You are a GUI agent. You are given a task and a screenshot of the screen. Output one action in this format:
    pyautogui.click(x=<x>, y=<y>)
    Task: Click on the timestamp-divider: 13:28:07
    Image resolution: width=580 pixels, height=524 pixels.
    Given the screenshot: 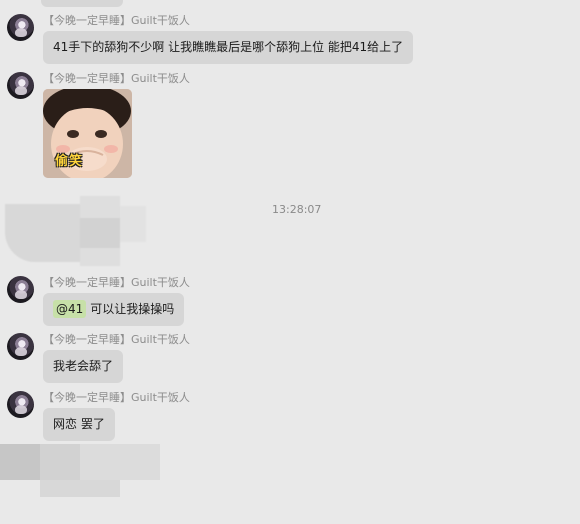 What is the action you would take?
    pyautogui.click(x=297, y=209)
    